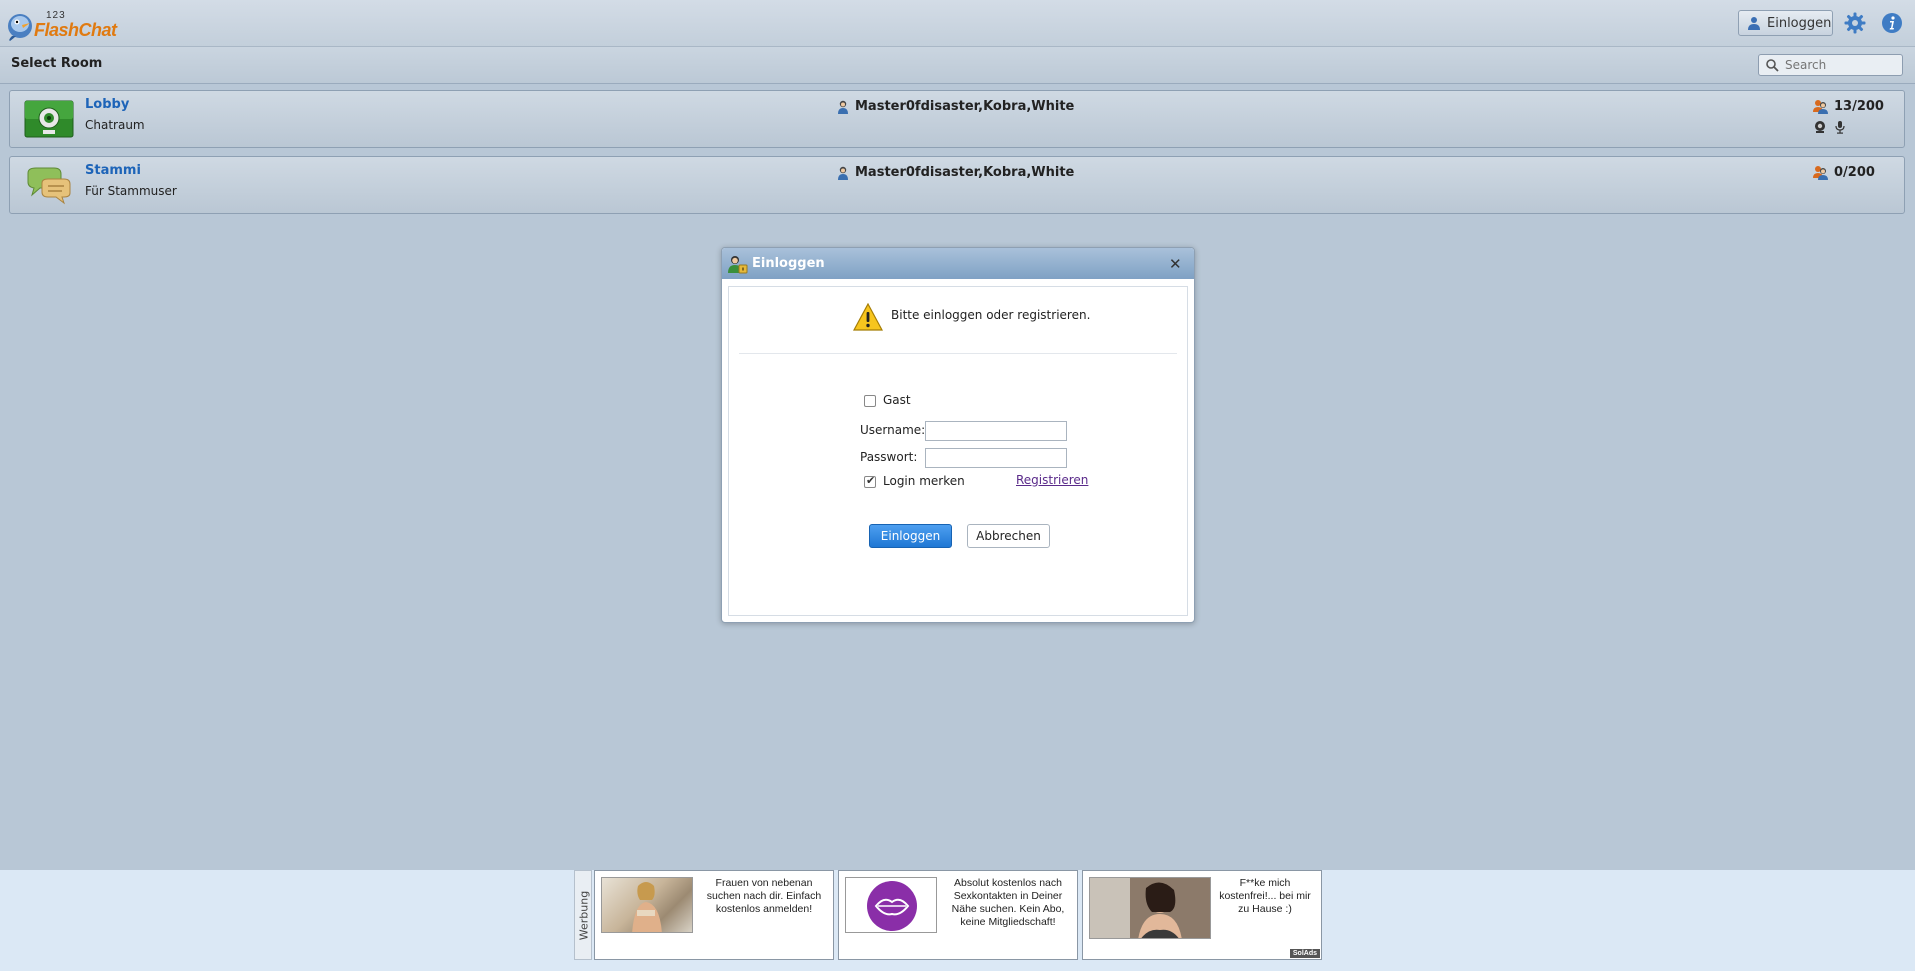  Describe the element at coordinates (1175, 264) in the screenshot. I see `close-icon: ✕` at that location.